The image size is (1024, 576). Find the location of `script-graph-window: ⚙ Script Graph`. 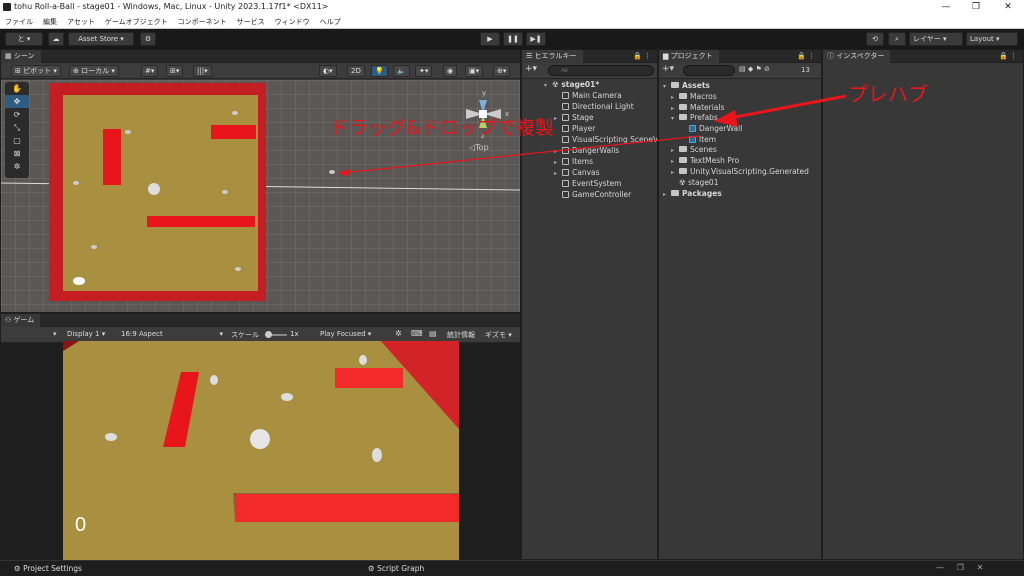

script-graph-window: ⚙ Script Graph is located at coordinates (396, 568).